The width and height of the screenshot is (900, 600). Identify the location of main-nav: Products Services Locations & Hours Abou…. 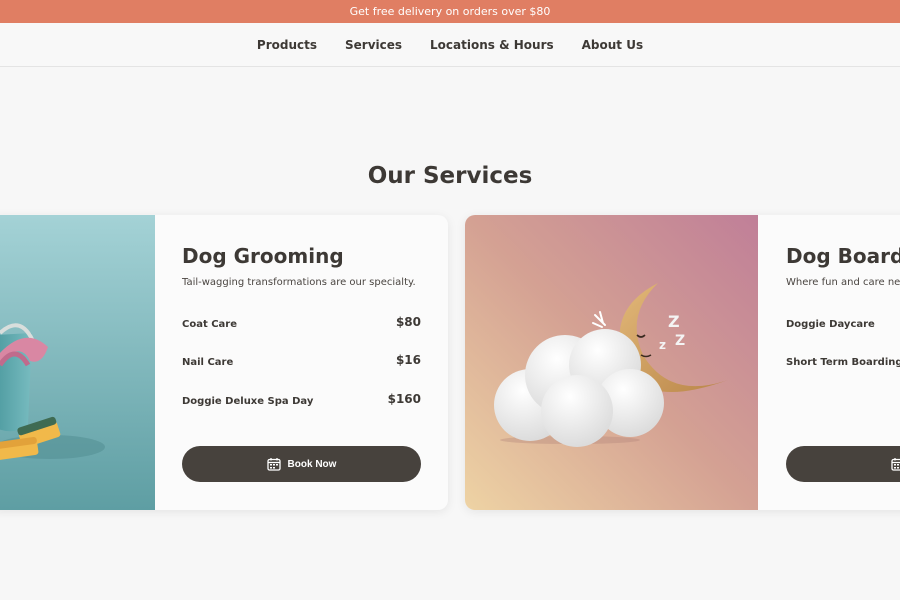
(450, 45).